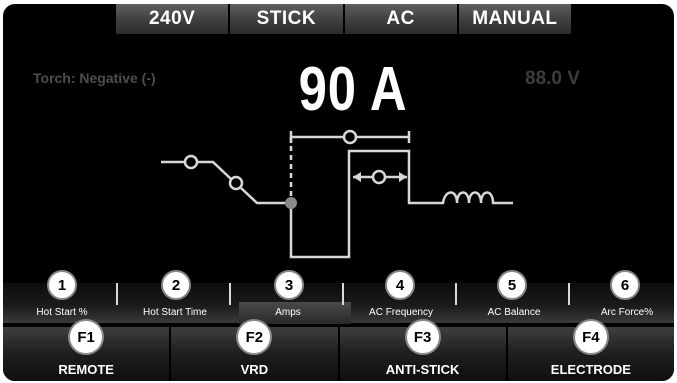 The image size is (677, 383). Describe the element at coordinates (173, 19) in the screenshot. I see `tab-voltage: 240V` at that location.